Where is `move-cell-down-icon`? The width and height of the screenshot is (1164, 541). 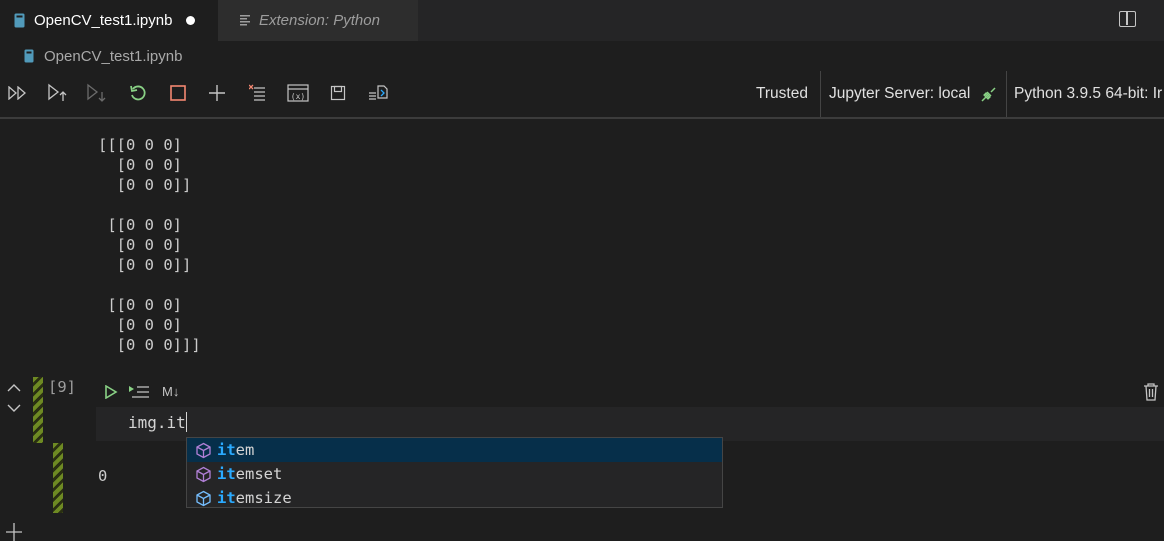
move-cell-down-icon is located at coordinates (14, 408).